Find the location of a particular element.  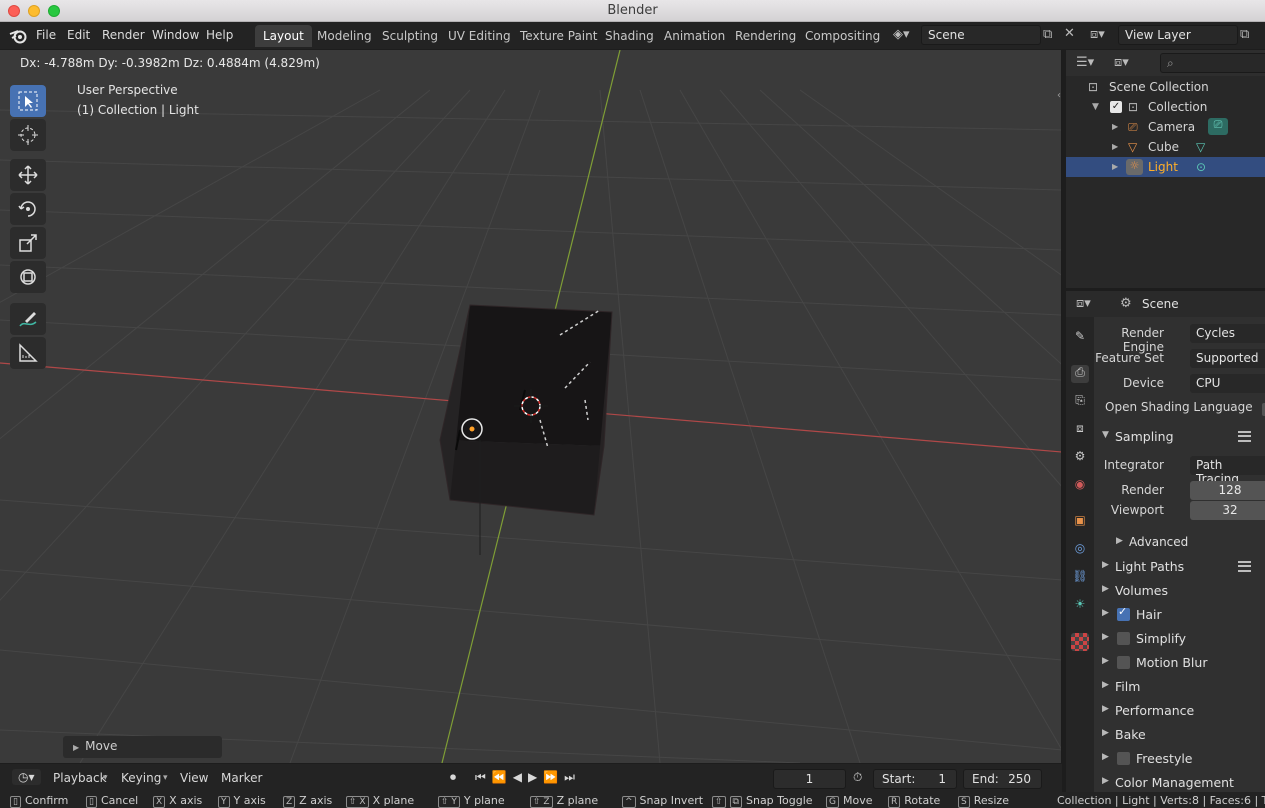

menu-window: Window is located at coordinates (175, 35).